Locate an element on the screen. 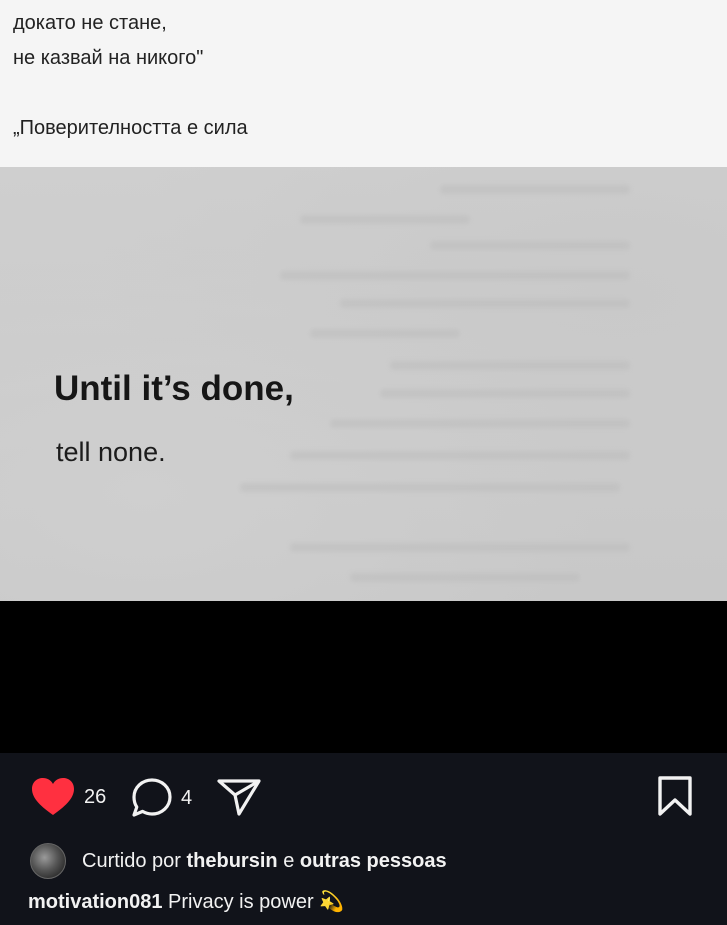  post-text-line: „Поверителността е сила is located at coordinates (130, 128).